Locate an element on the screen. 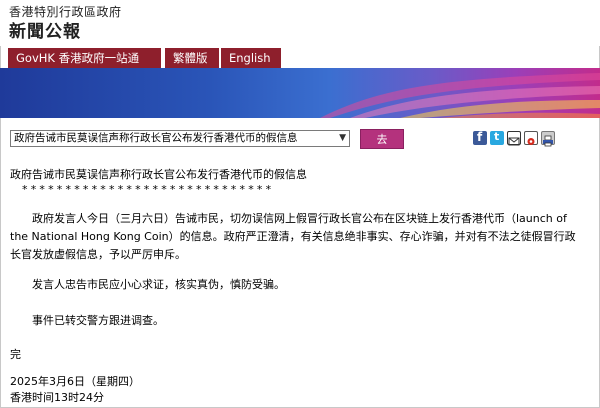  twitter-icon is located at coordinates (497, 137).